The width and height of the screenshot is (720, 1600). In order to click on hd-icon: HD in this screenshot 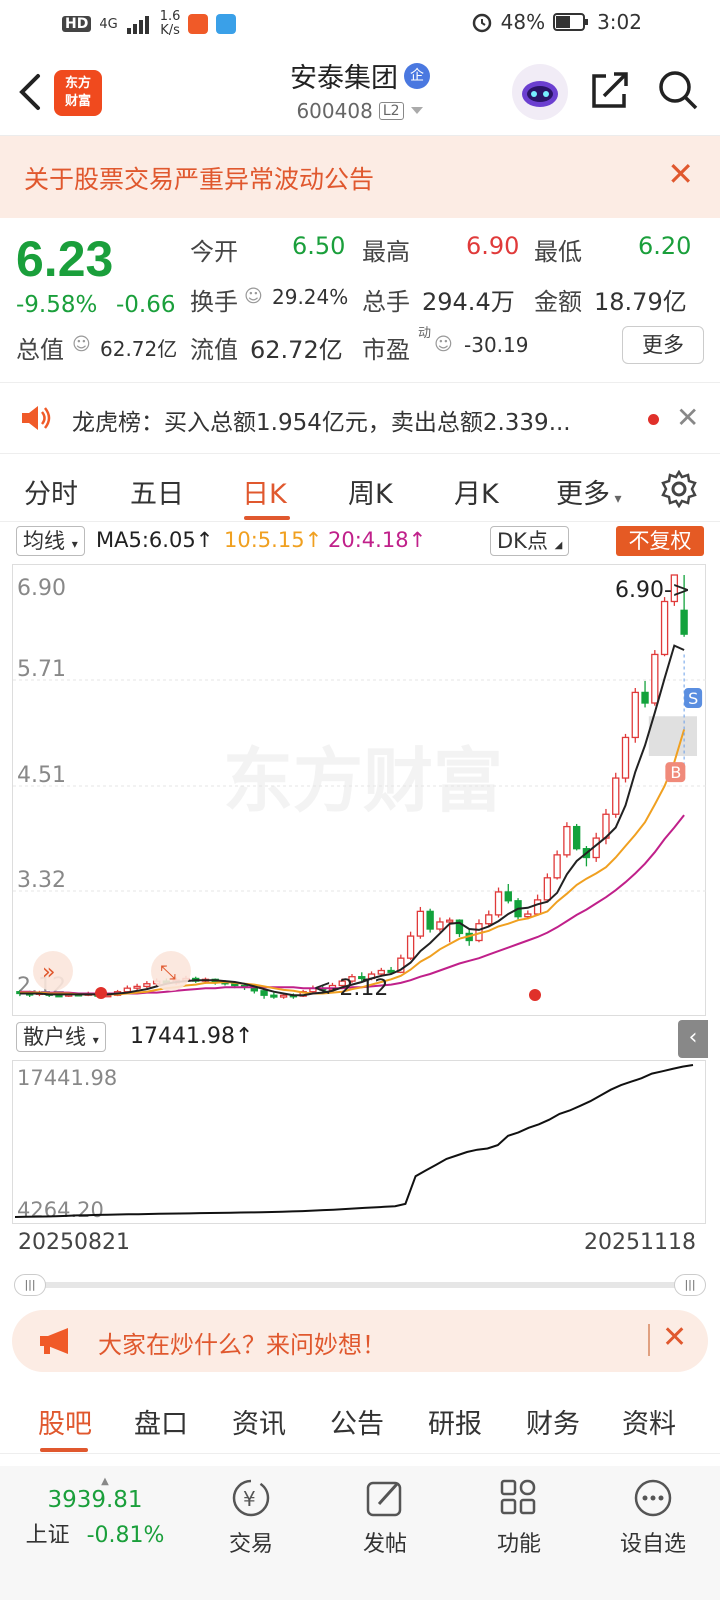, I will do `click(77, 24)`.